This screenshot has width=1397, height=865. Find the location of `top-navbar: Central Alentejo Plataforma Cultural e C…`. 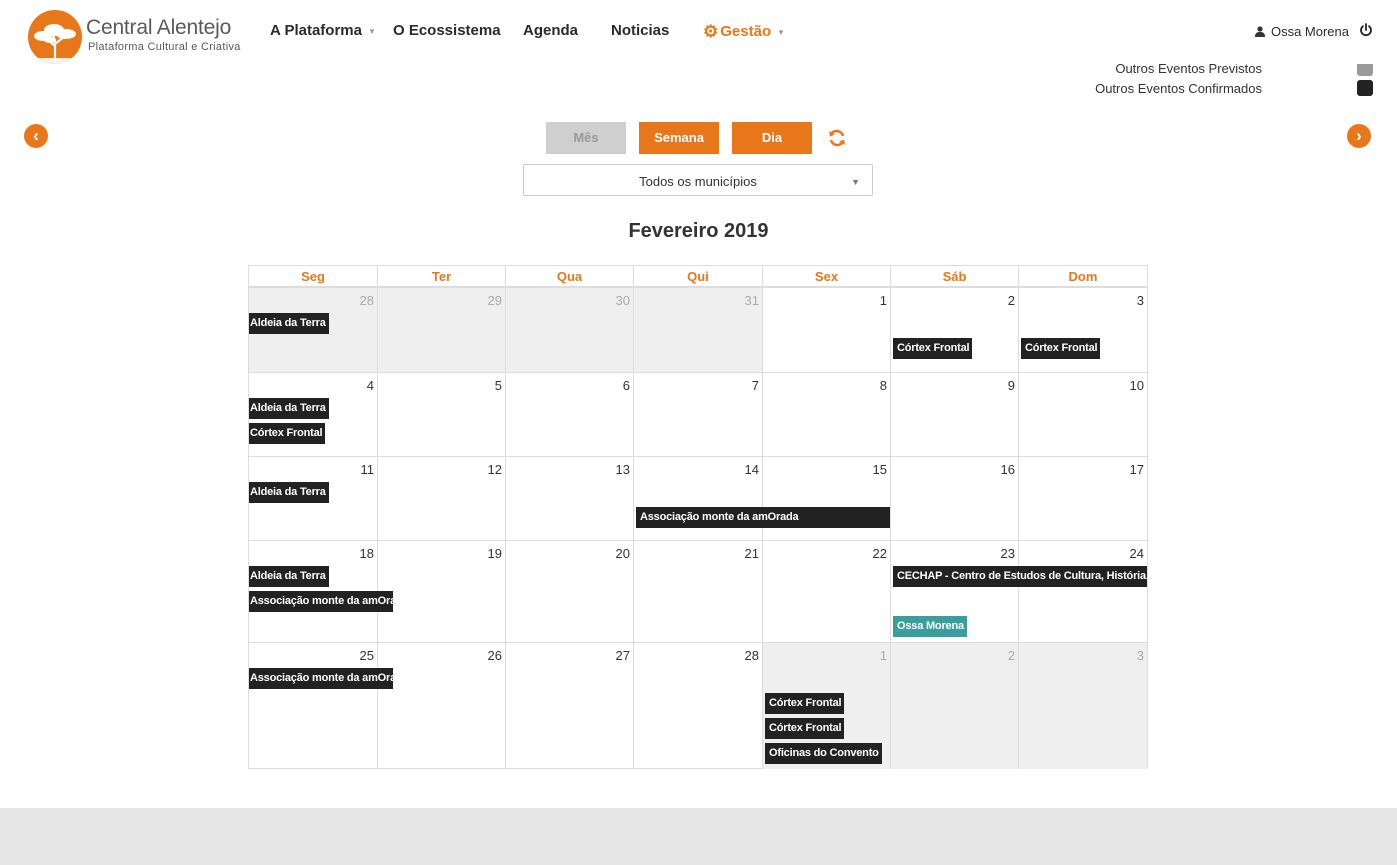

top-navbar: Central Alentejo Plataforma Cultural e C… is located at coordinates (698, 32).